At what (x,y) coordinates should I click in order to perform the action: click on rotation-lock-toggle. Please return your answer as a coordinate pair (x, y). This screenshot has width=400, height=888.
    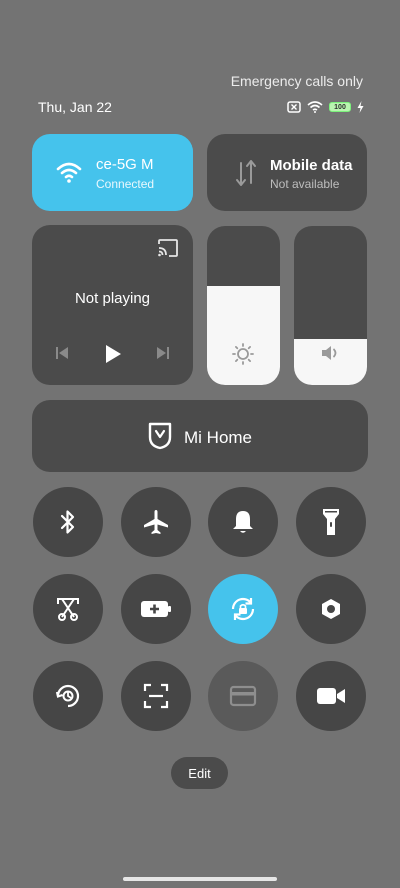
    Looking at the image, I should click on (243, 609).